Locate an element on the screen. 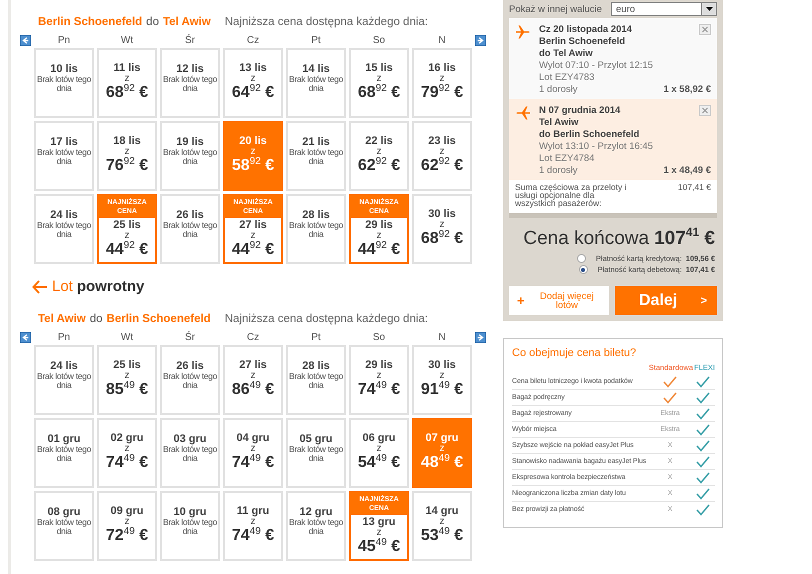  date-label: 19 lis is located at coordinates (190, 142).